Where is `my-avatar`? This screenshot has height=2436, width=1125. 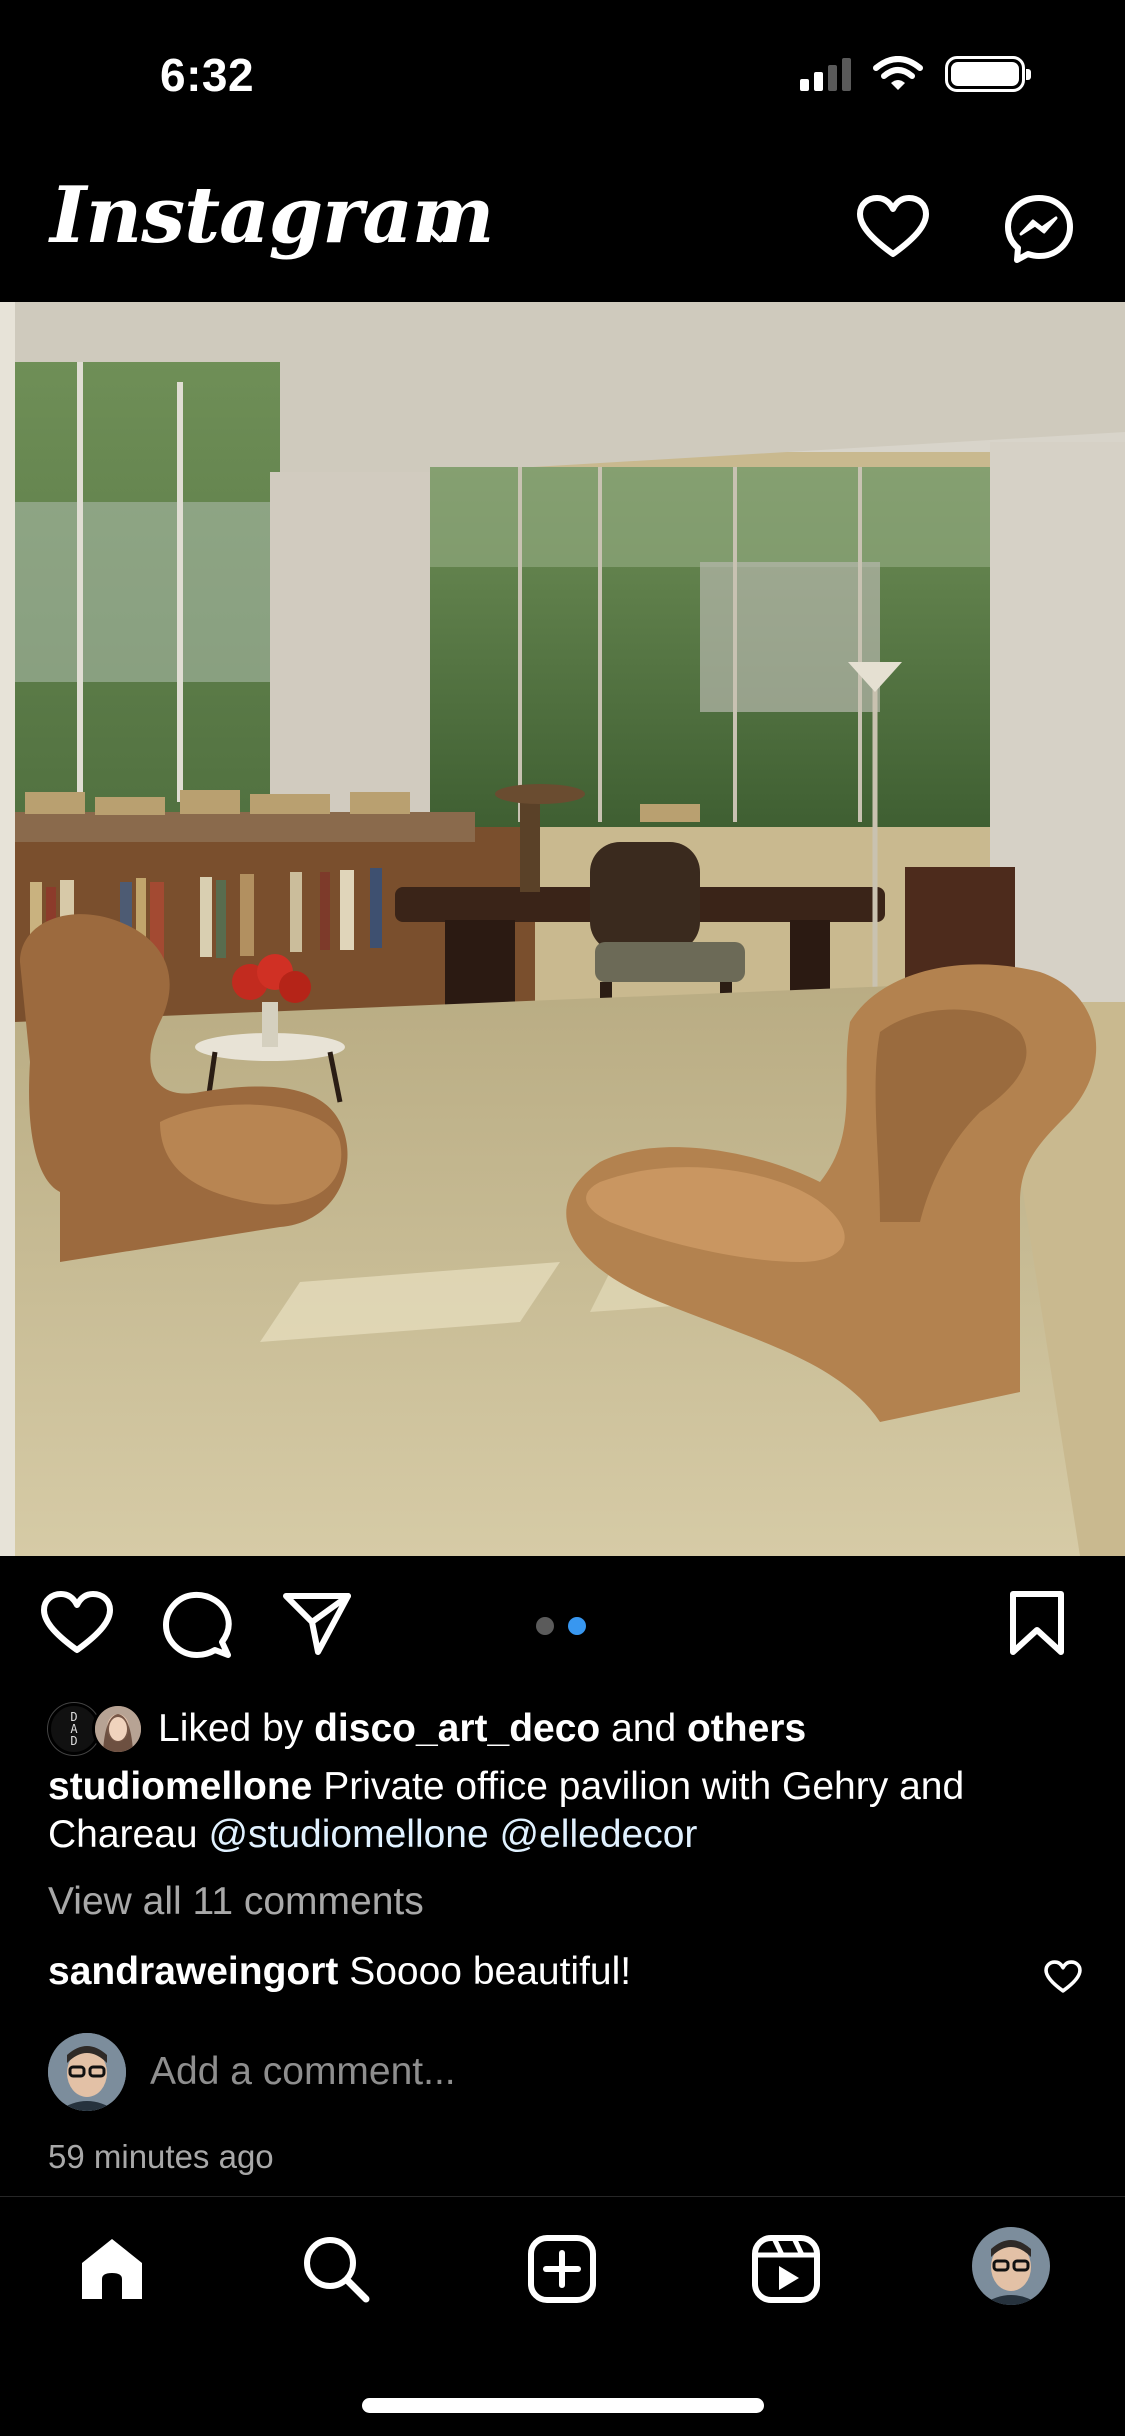
my-avatar is located at coordinates (87, 2072).